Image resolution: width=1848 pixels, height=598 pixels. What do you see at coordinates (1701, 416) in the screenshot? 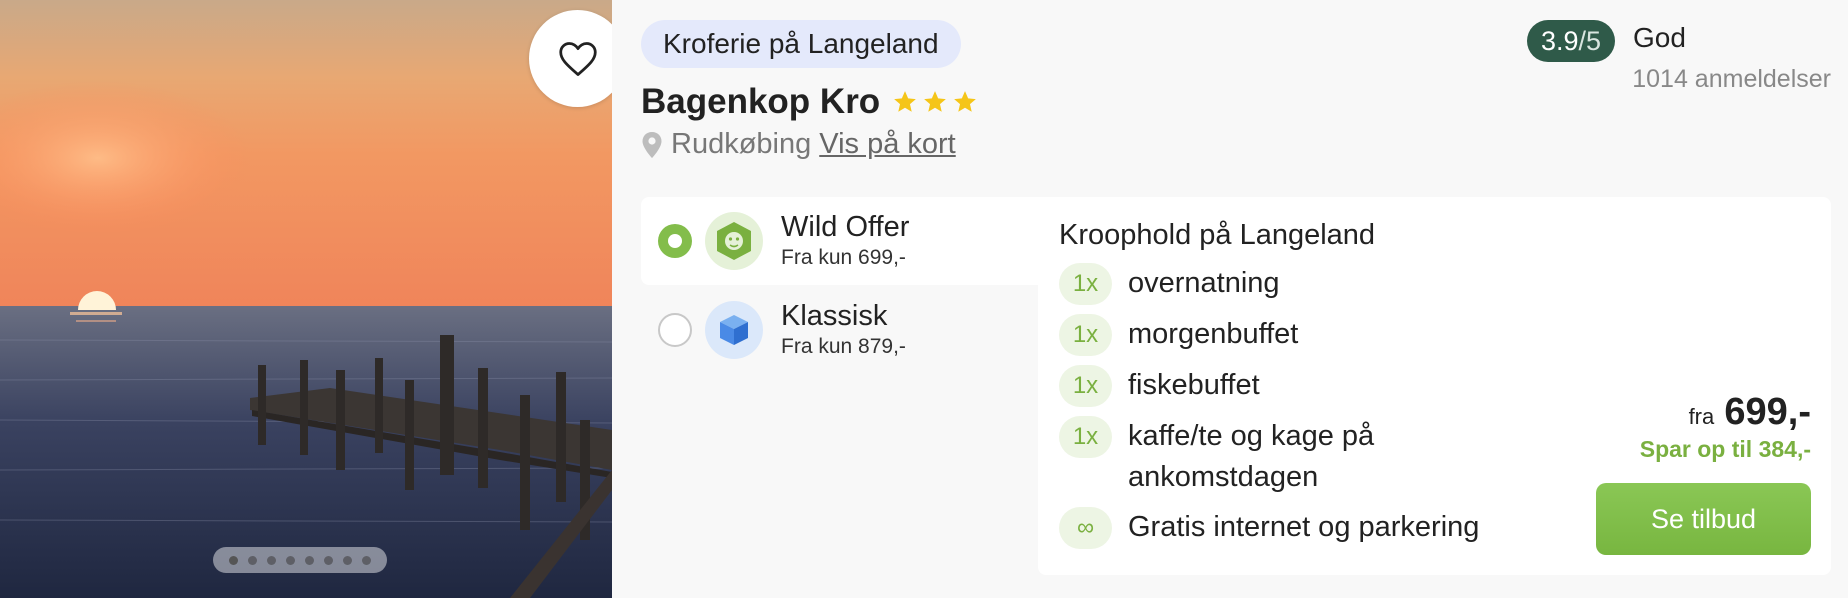
I see `price-from-label: fra` at bounding box center [1701, 416].